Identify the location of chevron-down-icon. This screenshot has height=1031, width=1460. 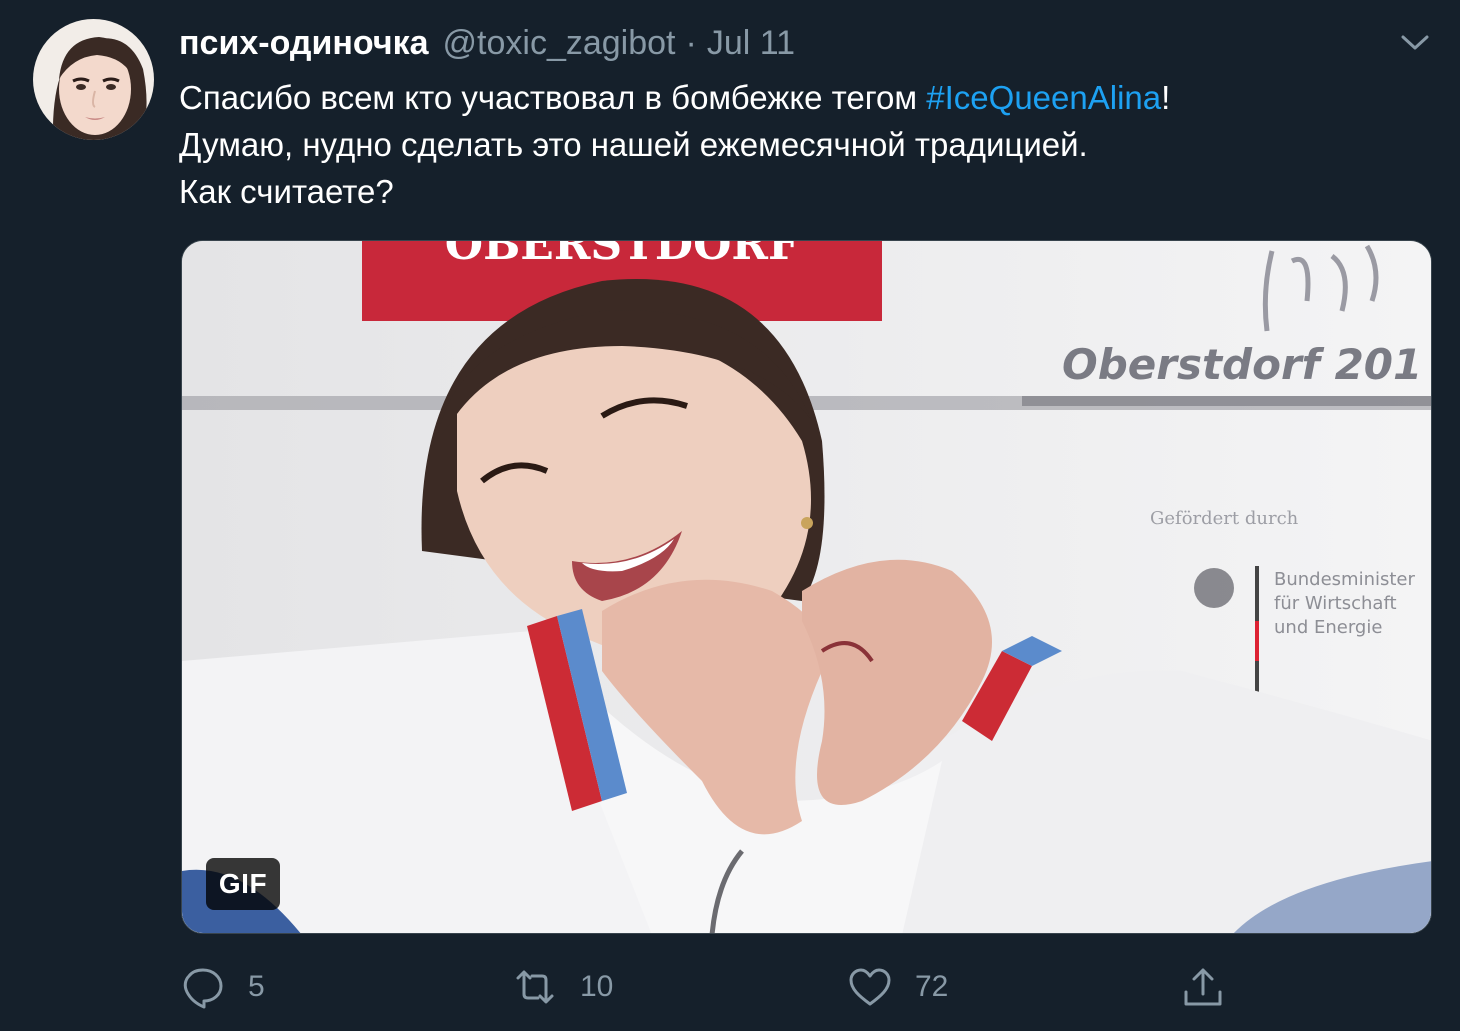
(1415, 42).